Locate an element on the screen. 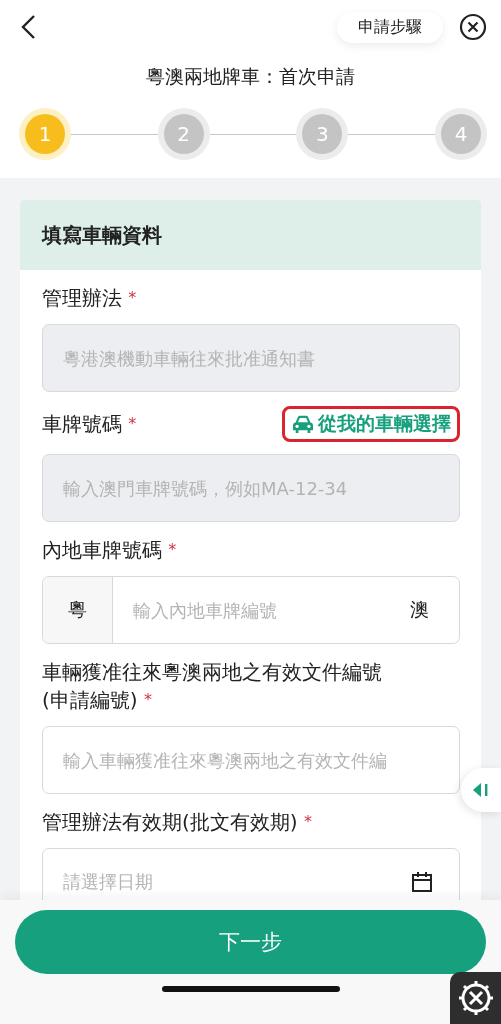 This screenshot has height=1024, width=501. input-field: 輸入內地車牌編號 is located at coordinates (261, 610).